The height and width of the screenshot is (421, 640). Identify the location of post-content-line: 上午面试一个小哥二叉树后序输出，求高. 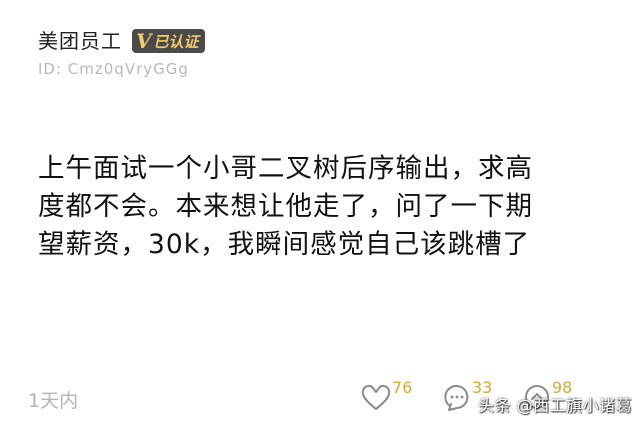
(285, 168).